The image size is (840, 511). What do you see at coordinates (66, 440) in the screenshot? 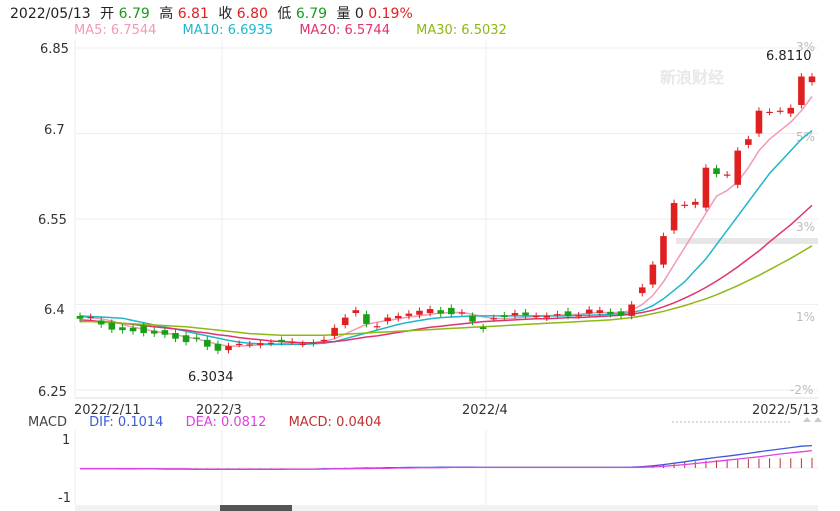
I see `macd-y-tick-1: 1` at bounding box center [66, 440].